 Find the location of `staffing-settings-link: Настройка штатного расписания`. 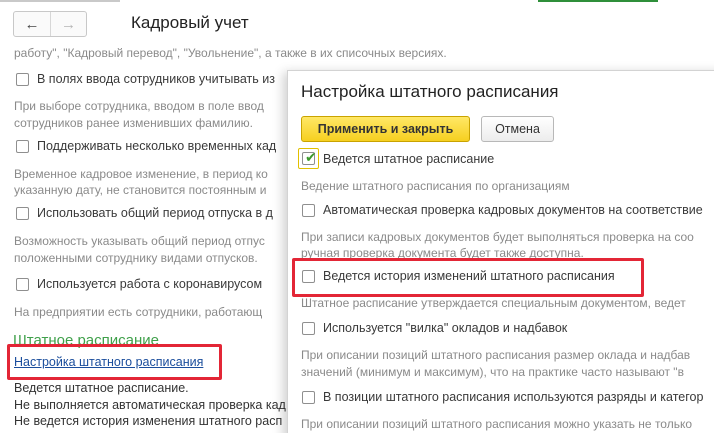

staffing-settings-link: Настройка штатного расписания is located at coordinates (108, 362).